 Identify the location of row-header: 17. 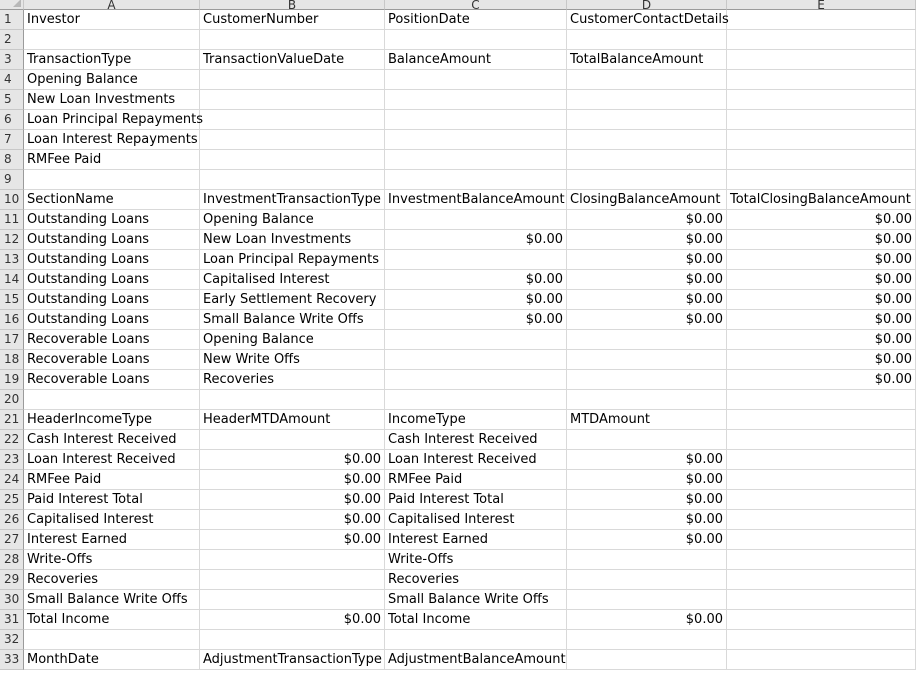
(12, 340).